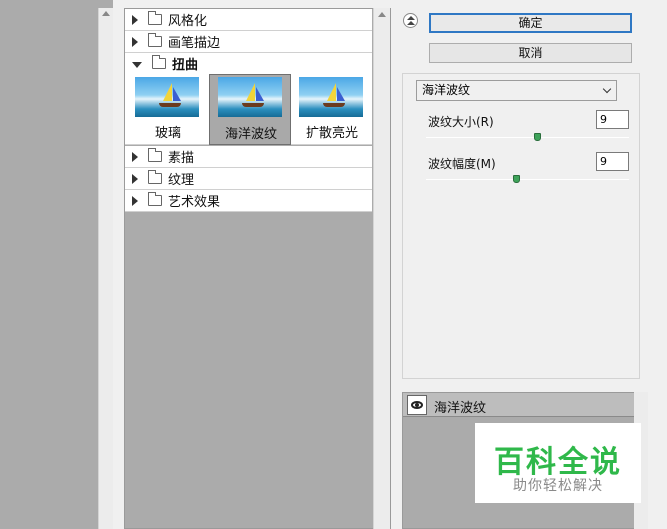  I want to click on filter-thumbnails: 玻璃 海洋波纹 扩散亮光, so click(248, 109).